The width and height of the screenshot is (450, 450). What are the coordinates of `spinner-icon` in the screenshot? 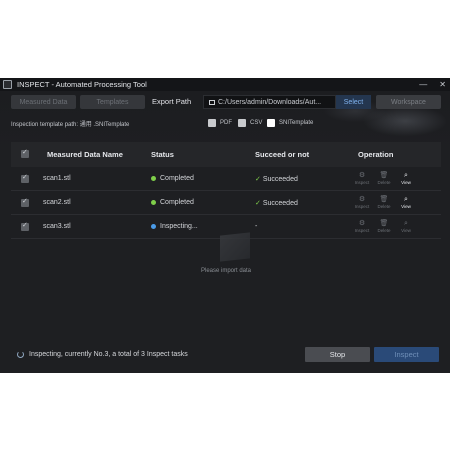 It's located at (20, 354).